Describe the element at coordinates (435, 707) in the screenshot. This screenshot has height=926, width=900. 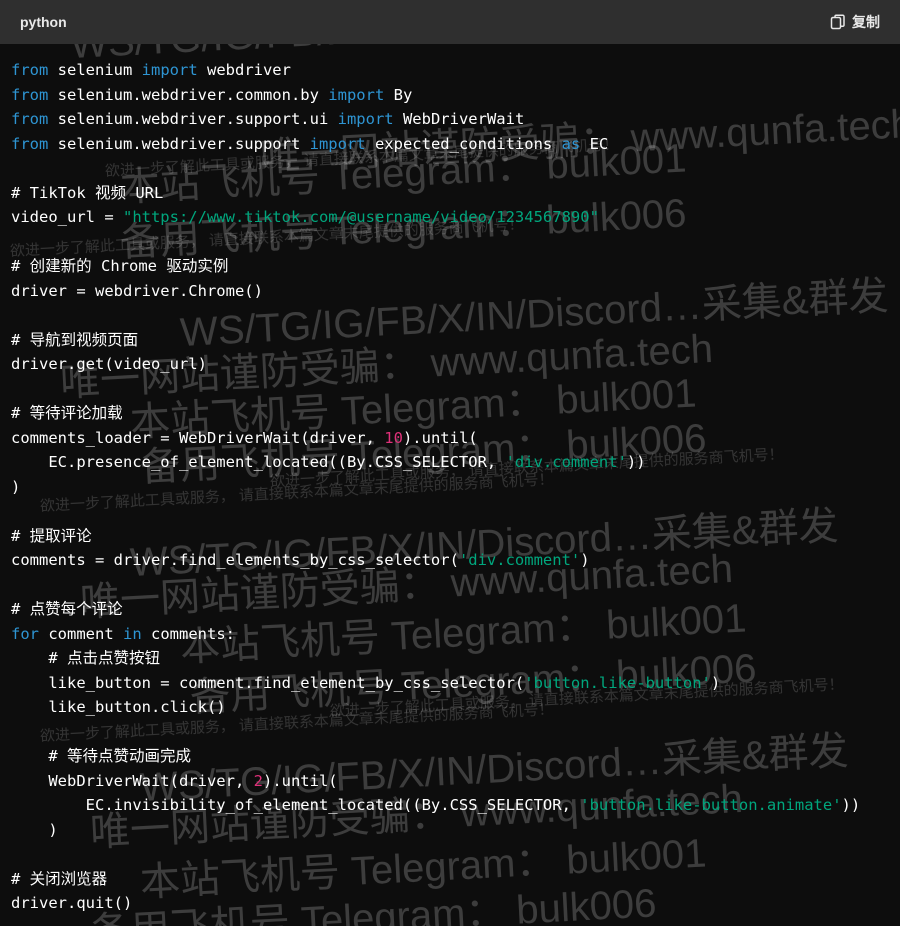
I see `code-line: like_button.click()` at that location.